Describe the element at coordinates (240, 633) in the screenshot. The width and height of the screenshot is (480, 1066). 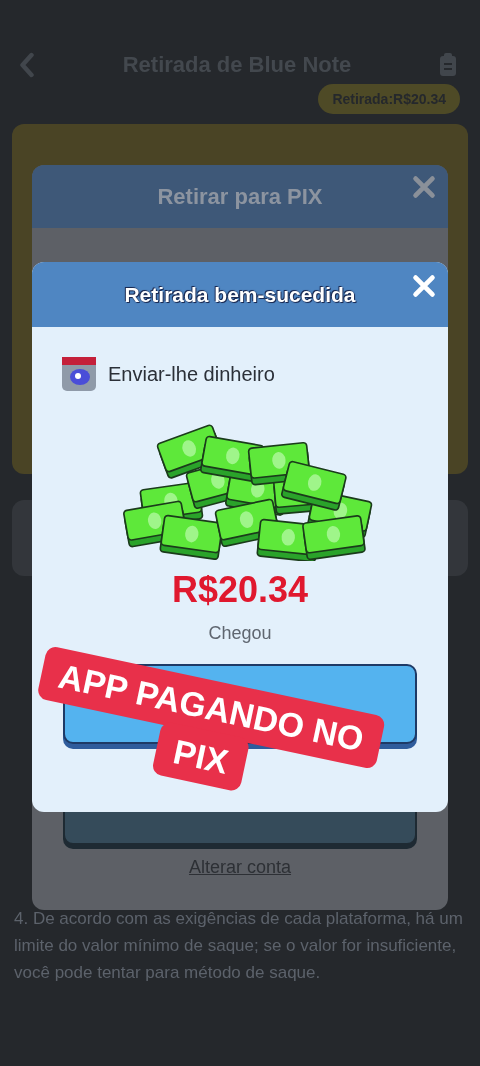
I see `status-text: Chegou` at that location.